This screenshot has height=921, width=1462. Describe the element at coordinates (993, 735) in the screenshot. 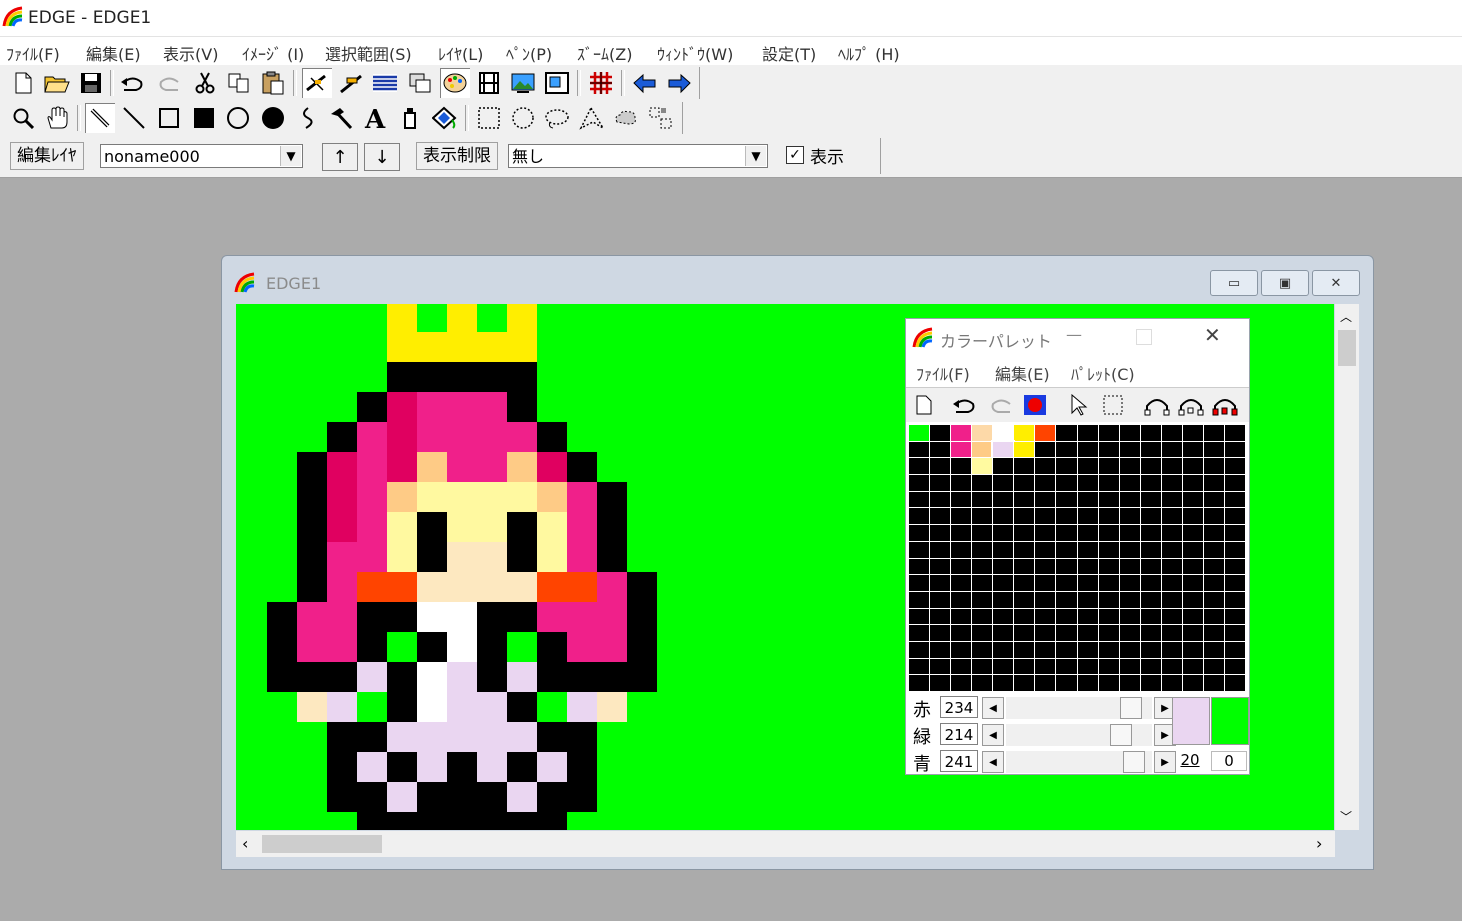

I see `green-decrease-button: ◀` at that location.